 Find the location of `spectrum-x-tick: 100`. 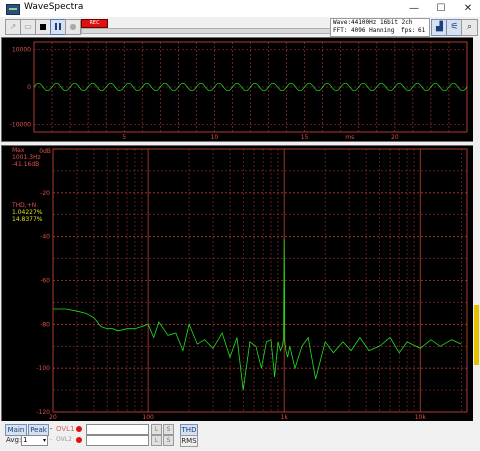

spectrum-x-tick: 100 is located at coordinates (148, 417).